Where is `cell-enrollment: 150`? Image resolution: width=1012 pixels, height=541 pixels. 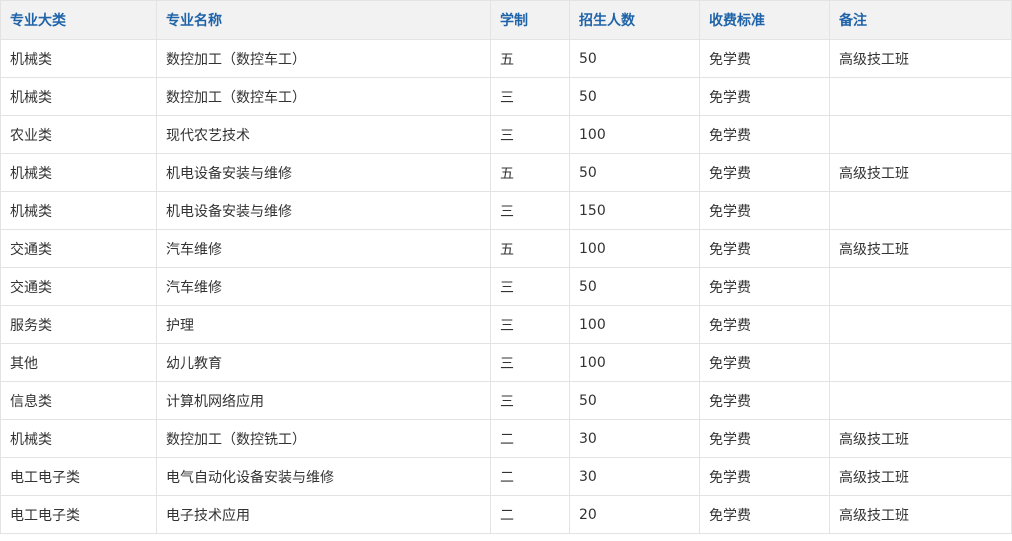
cell-enrollment: 150 is located at coordinates (634, 210).